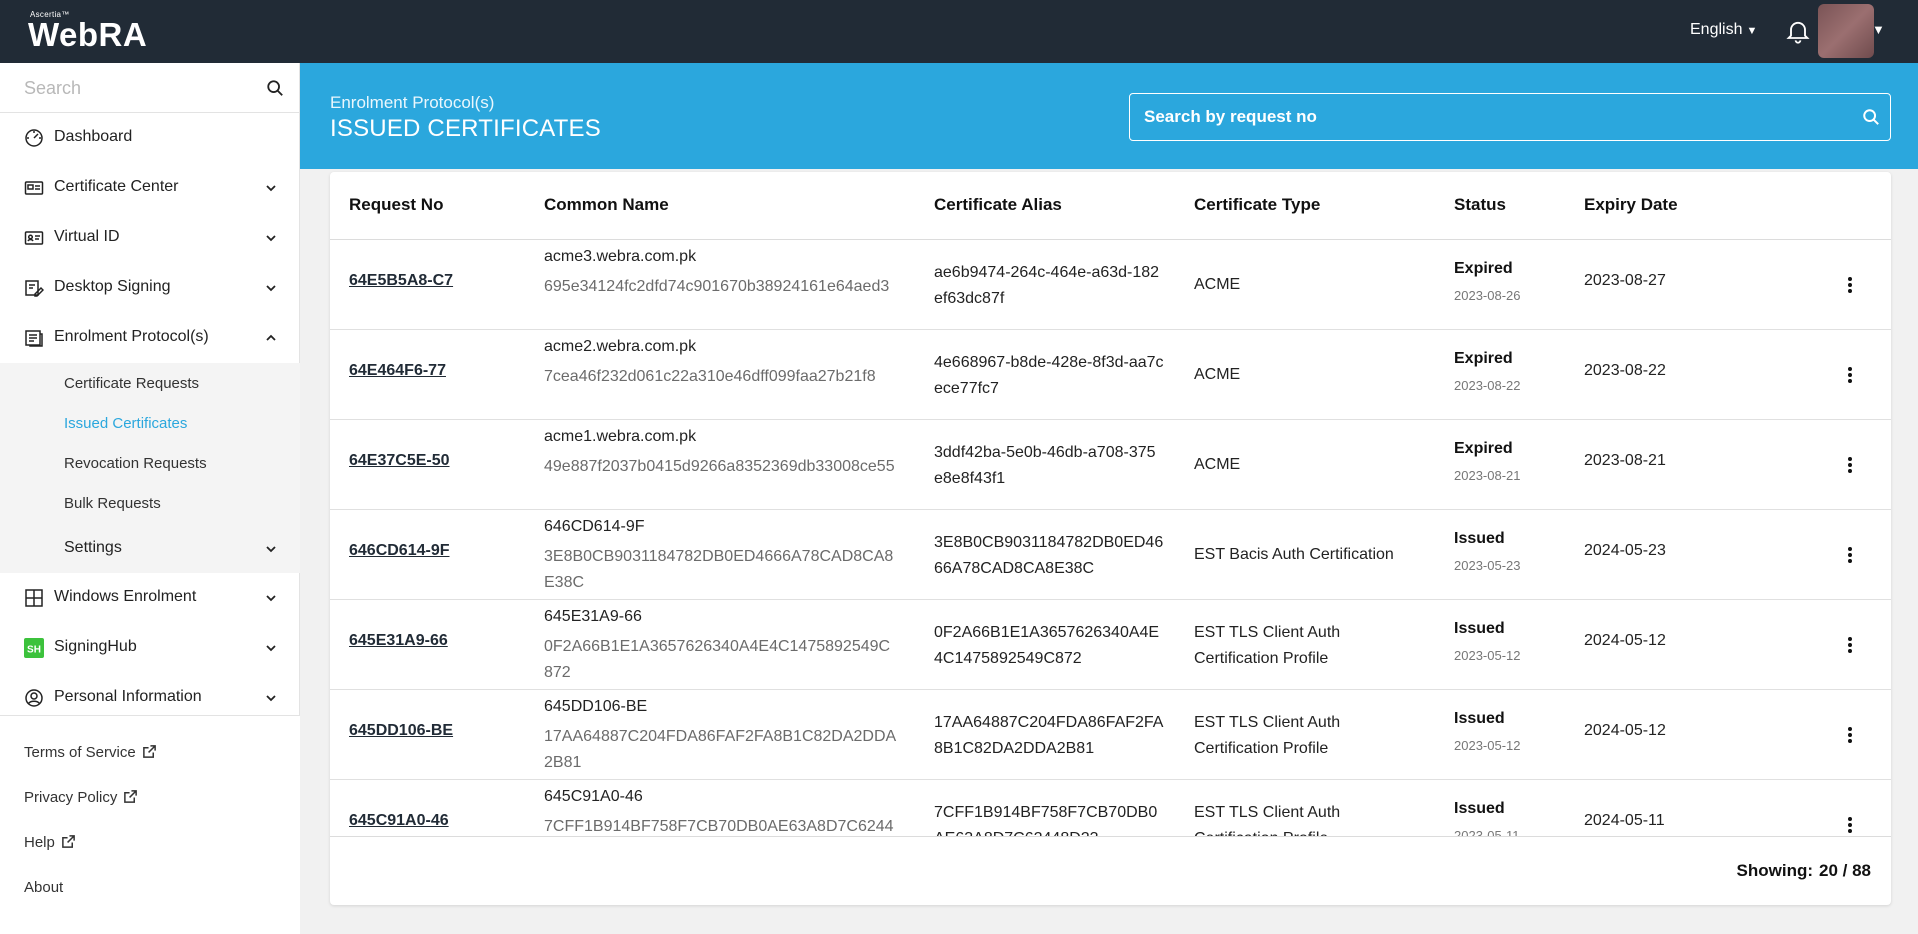 The image size is (1918, 934). What do you see at coordinates (34, 288) in the screenshot?
I see `signing-icon` at bounding box center [34, 288].